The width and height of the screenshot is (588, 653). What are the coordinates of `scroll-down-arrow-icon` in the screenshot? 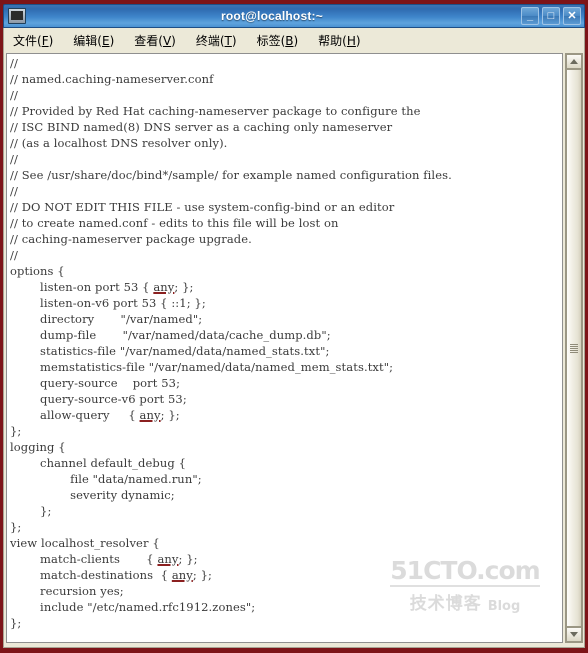 It's located at (574, 634).